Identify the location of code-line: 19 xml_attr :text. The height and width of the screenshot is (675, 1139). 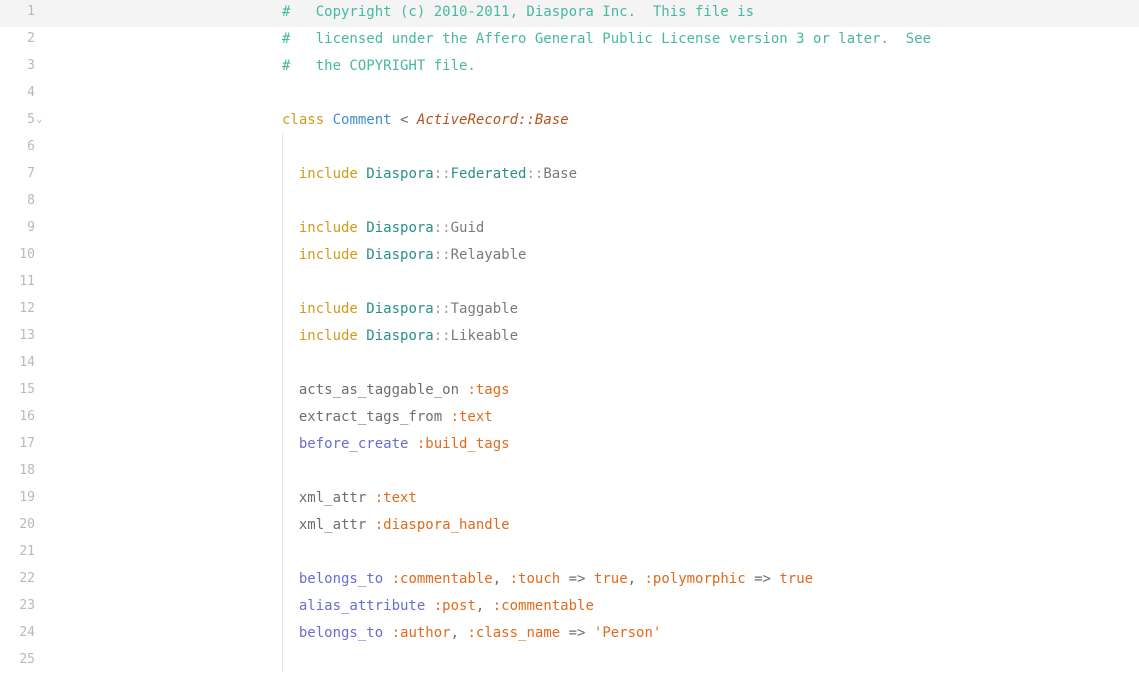
(569, 499).